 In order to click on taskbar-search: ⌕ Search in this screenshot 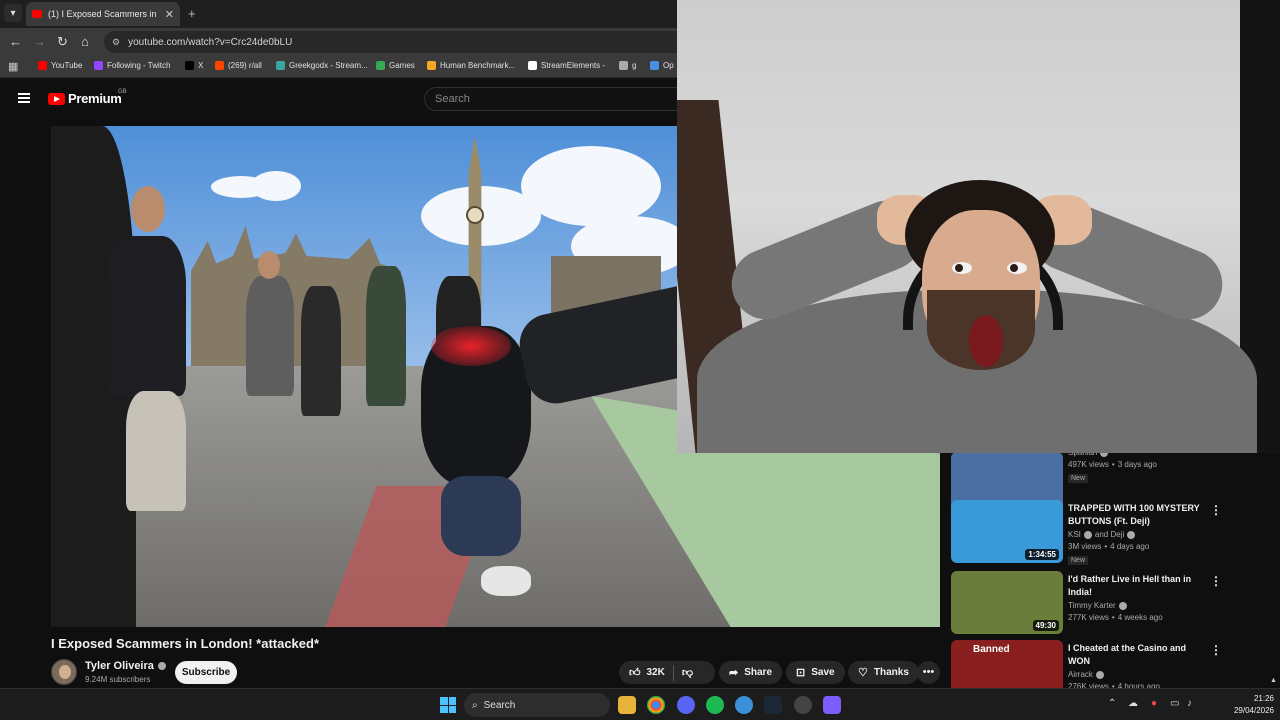, I will do `click(537, 705)`.